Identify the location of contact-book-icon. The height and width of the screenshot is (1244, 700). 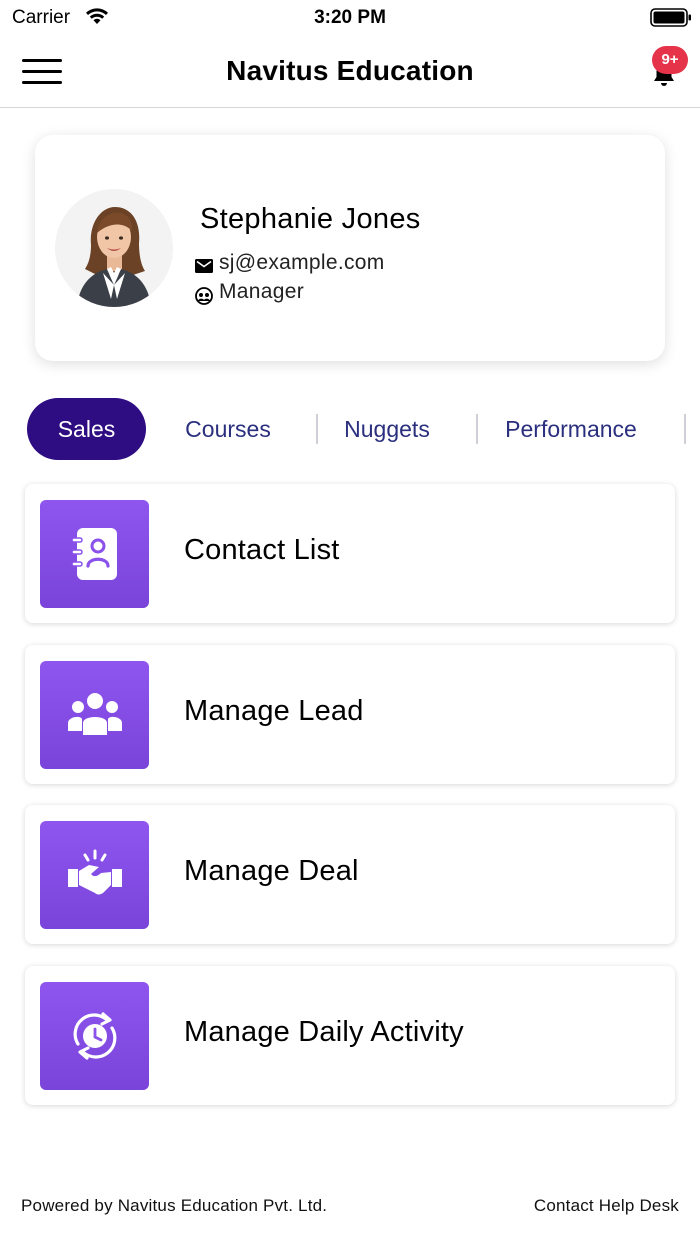
(94, 554).